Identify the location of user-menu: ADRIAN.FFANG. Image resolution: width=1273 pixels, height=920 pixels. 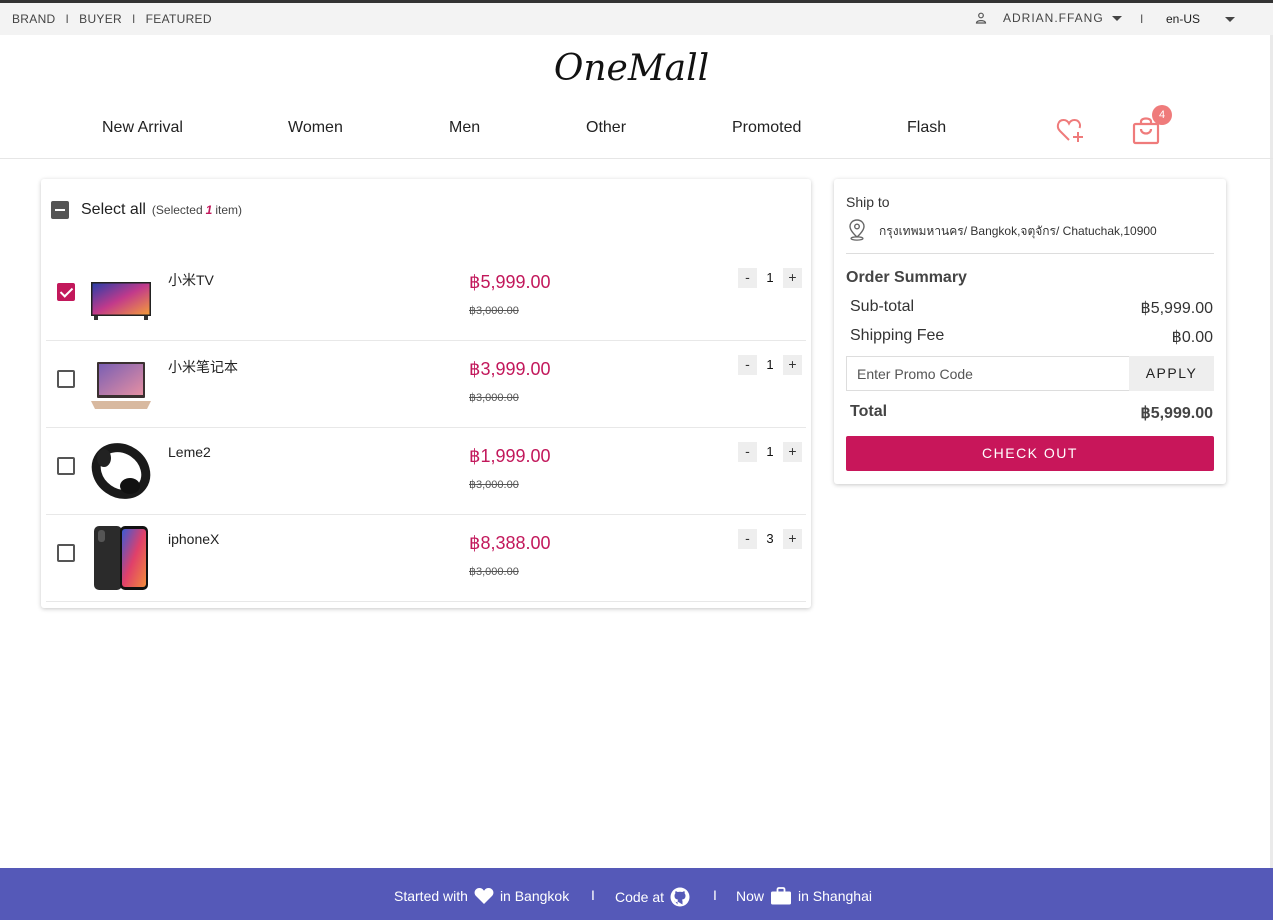
(1048, 18).